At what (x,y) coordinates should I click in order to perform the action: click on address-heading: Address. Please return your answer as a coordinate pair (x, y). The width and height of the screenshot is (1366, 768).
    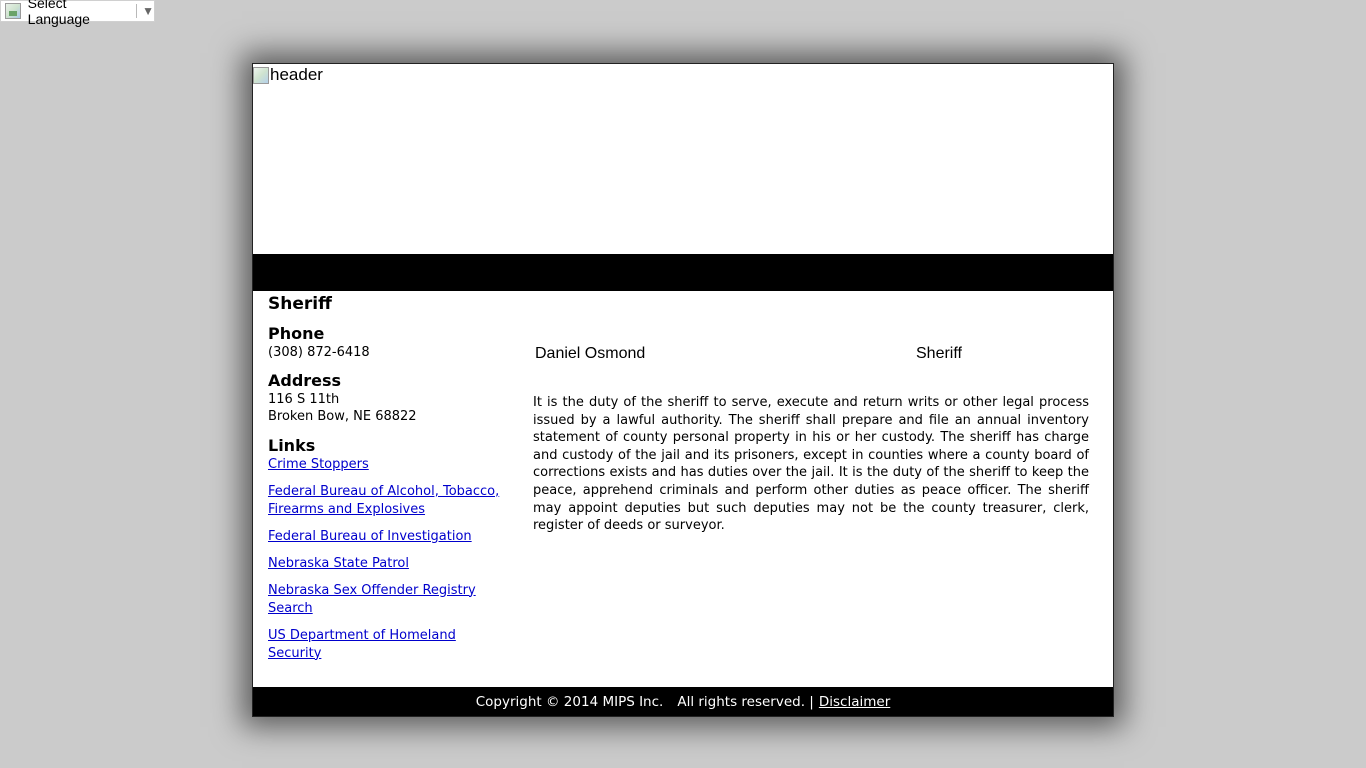
    Looking at the image, I should click on (305, 380).